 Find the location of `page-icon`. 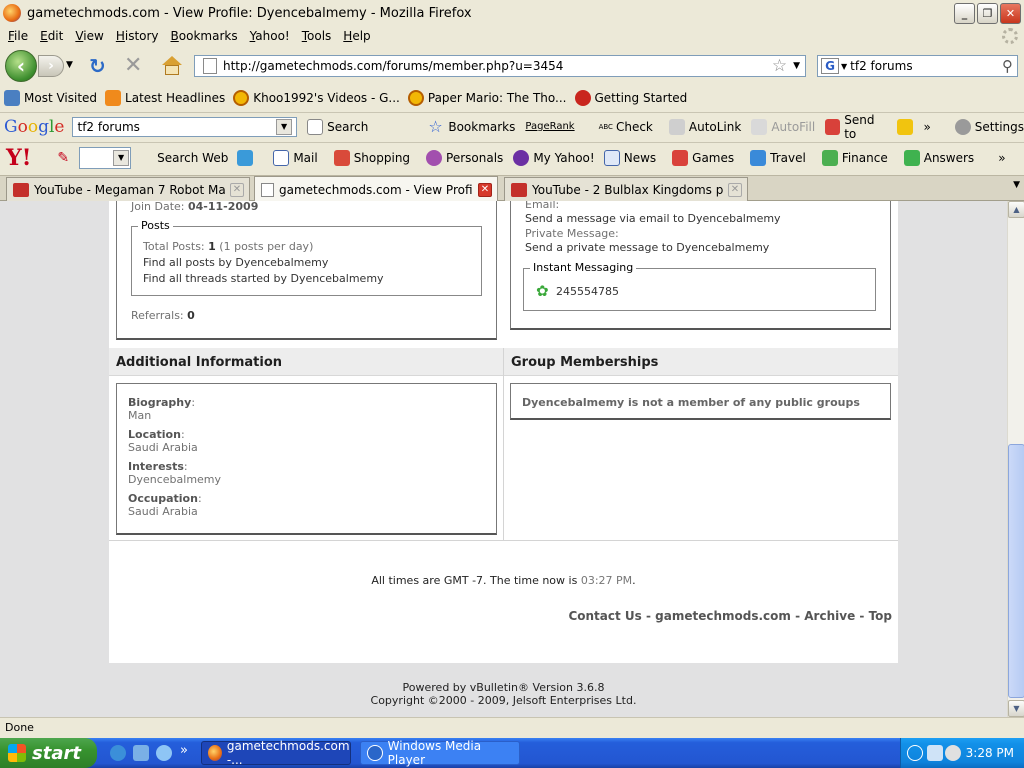

page-icon is located at coordinates (210, 66).